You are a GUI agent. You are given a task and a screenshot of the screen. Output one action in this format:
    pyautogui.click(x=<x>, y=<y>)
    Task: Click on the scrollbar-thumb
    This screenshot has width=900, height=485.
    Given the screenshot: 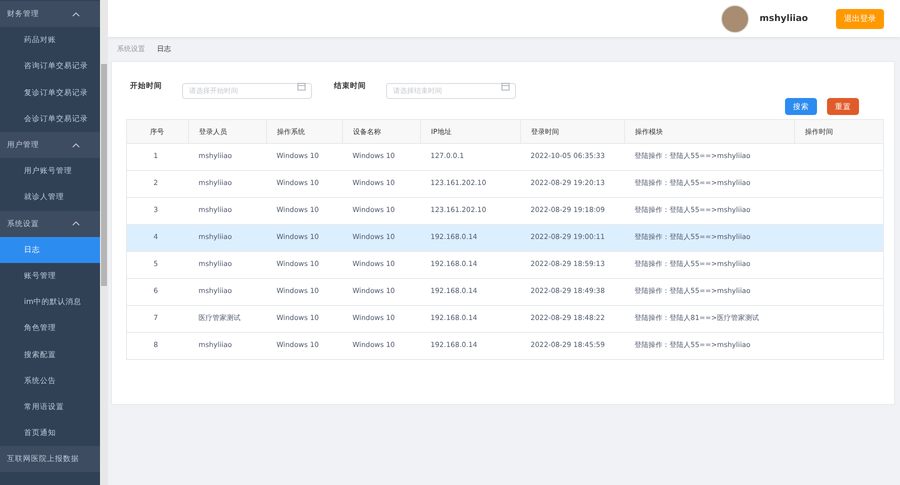 What is the action you would take?
    pyautogui.click(x=104, y=175)
    